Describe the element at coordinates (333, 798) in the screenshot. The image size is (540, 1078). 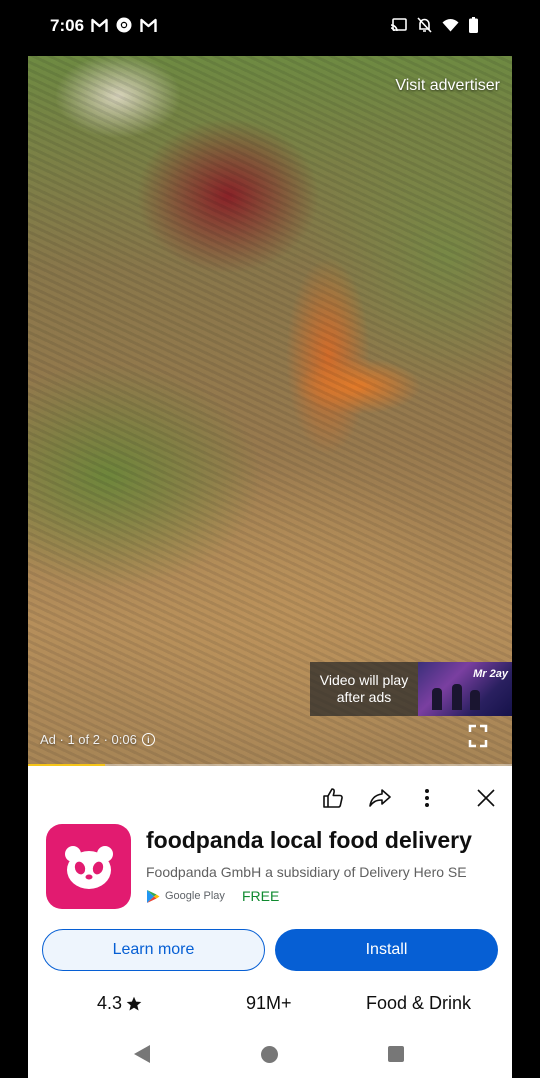
I see `like-icon` at that location.